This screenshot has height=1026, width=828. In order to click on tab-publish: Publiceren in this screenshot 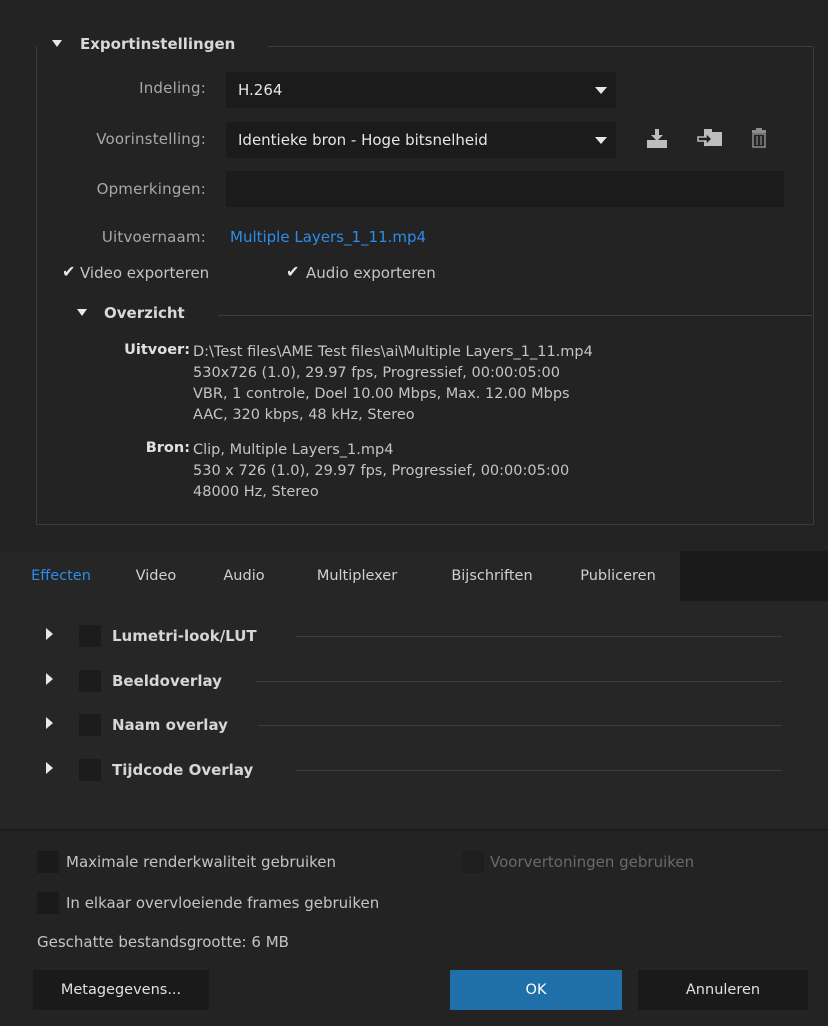, I will do `click(618, 576)`.